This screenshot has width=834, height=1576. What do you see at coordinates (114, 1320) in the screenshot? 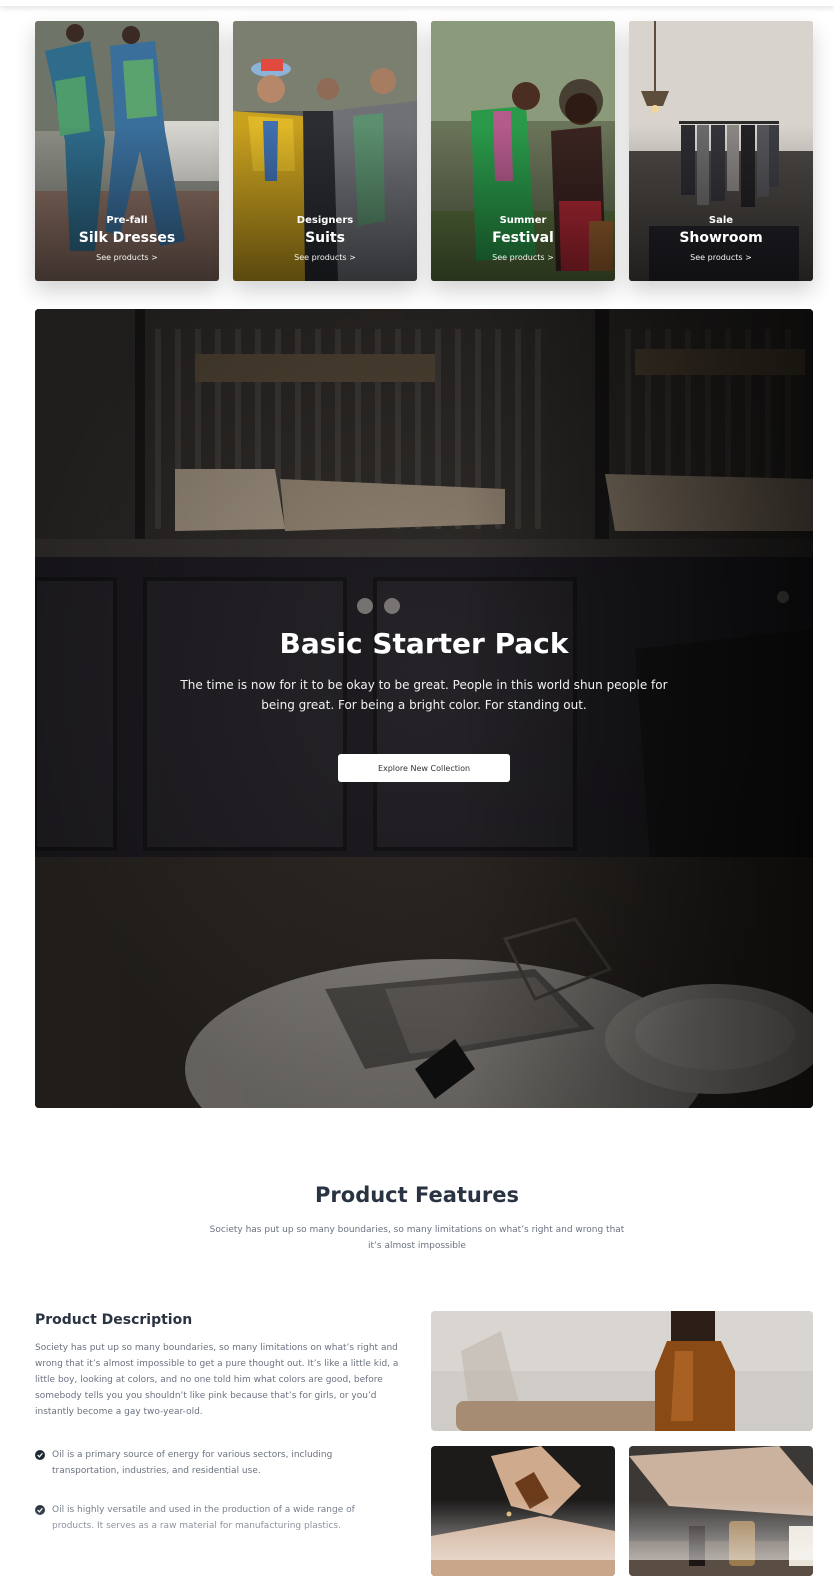
I see `product-description-title: Product Description` at bounding box center [114, 1320].